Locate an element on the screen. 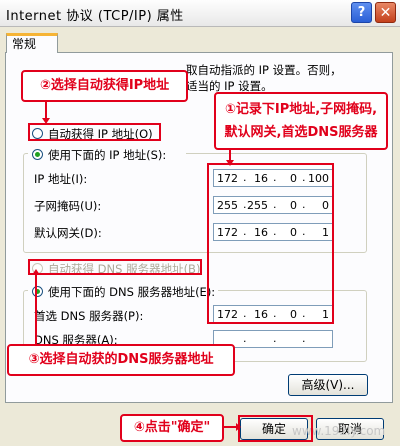 Image resolution: width=400 pixels, height=446 pixels. step1-line-1: ①记录下IP地址,子网掩码, is located at coordinates (301, 109).